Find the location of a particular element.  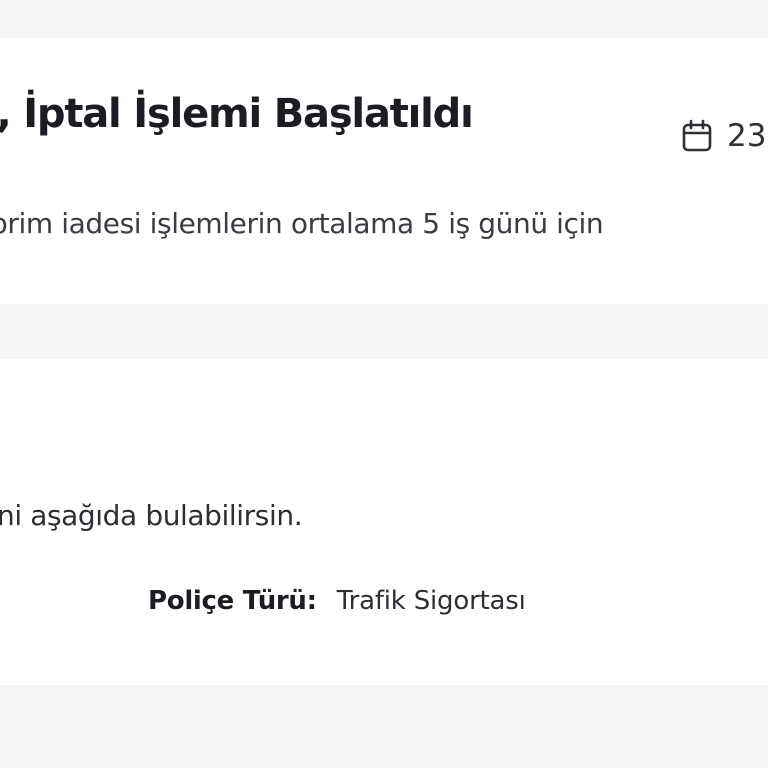

policy-type-label: Poliçe Türü: is located at coordinates (232, 601).